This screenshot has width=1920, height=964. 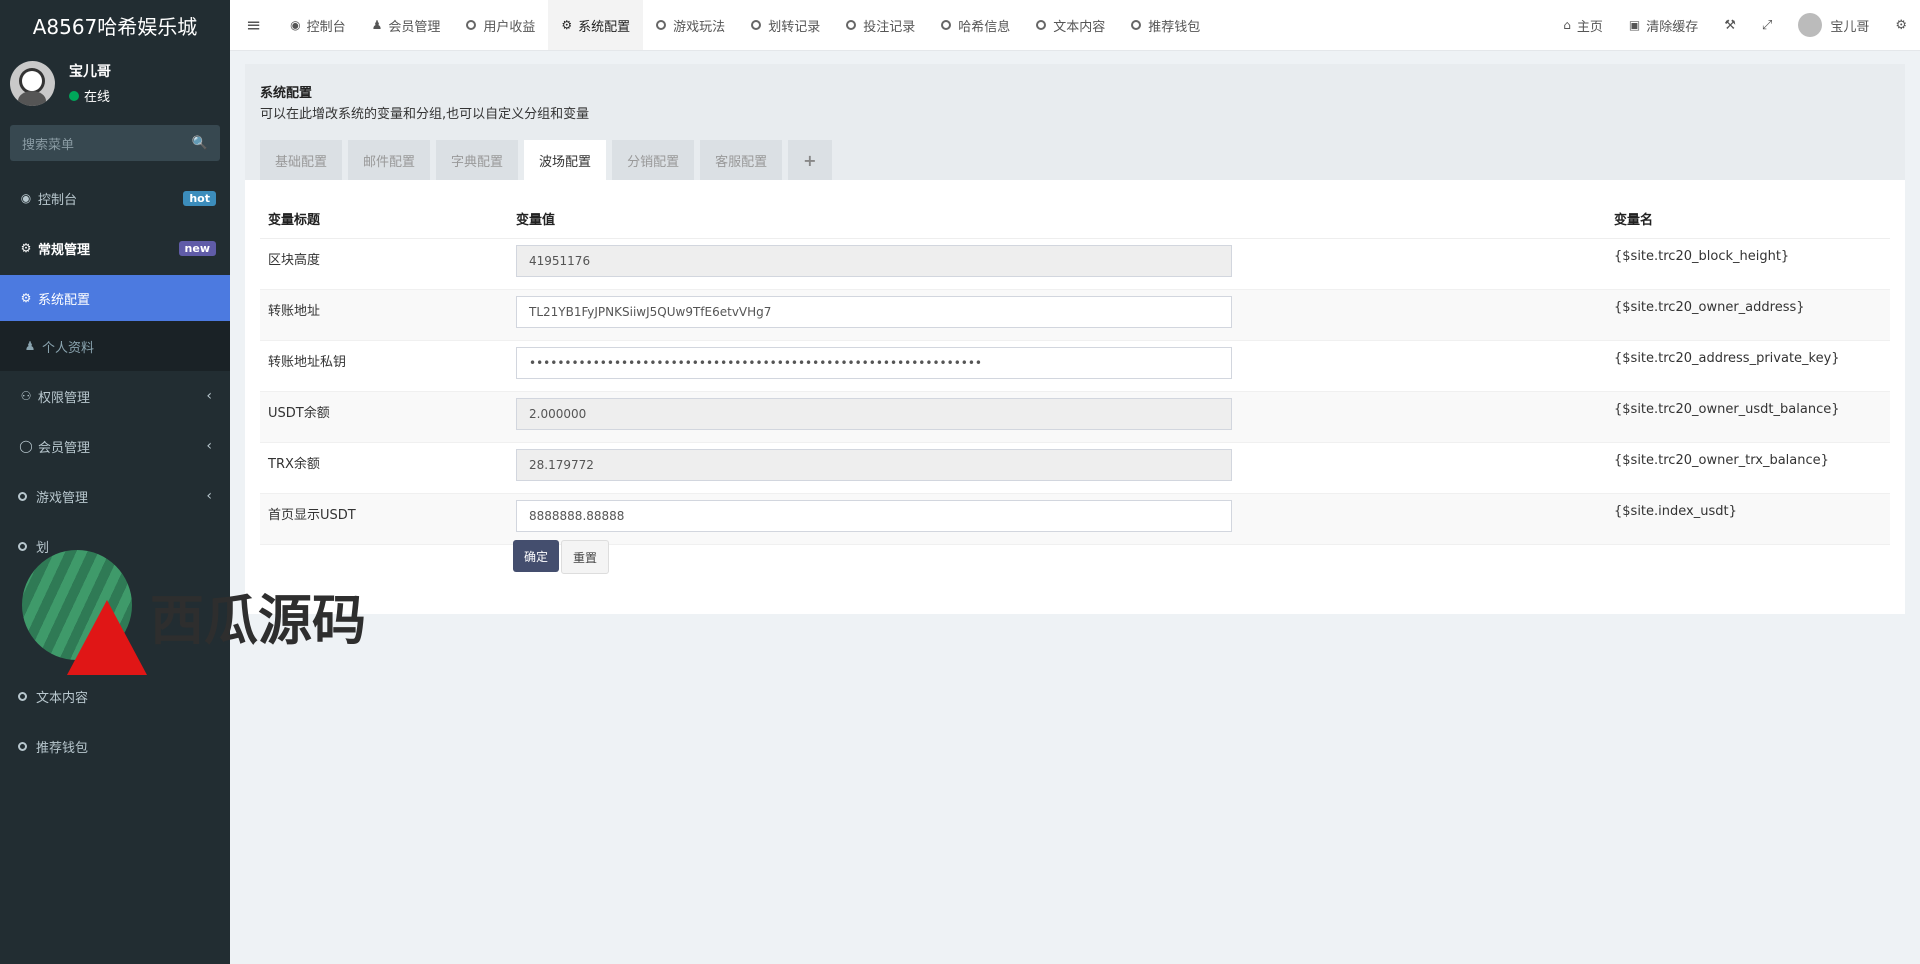 I want to click on tab-label: 划转记录, so click(x=794, y=27).